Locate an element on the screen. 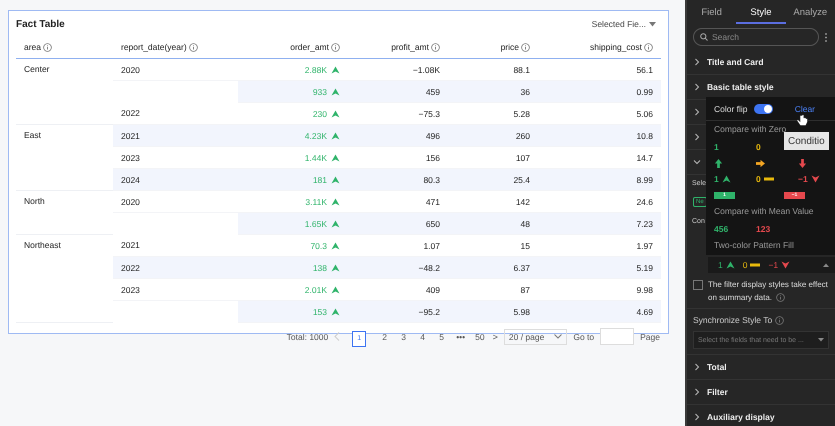  table-cell: 25.4 is located at coordinates (521, 179).